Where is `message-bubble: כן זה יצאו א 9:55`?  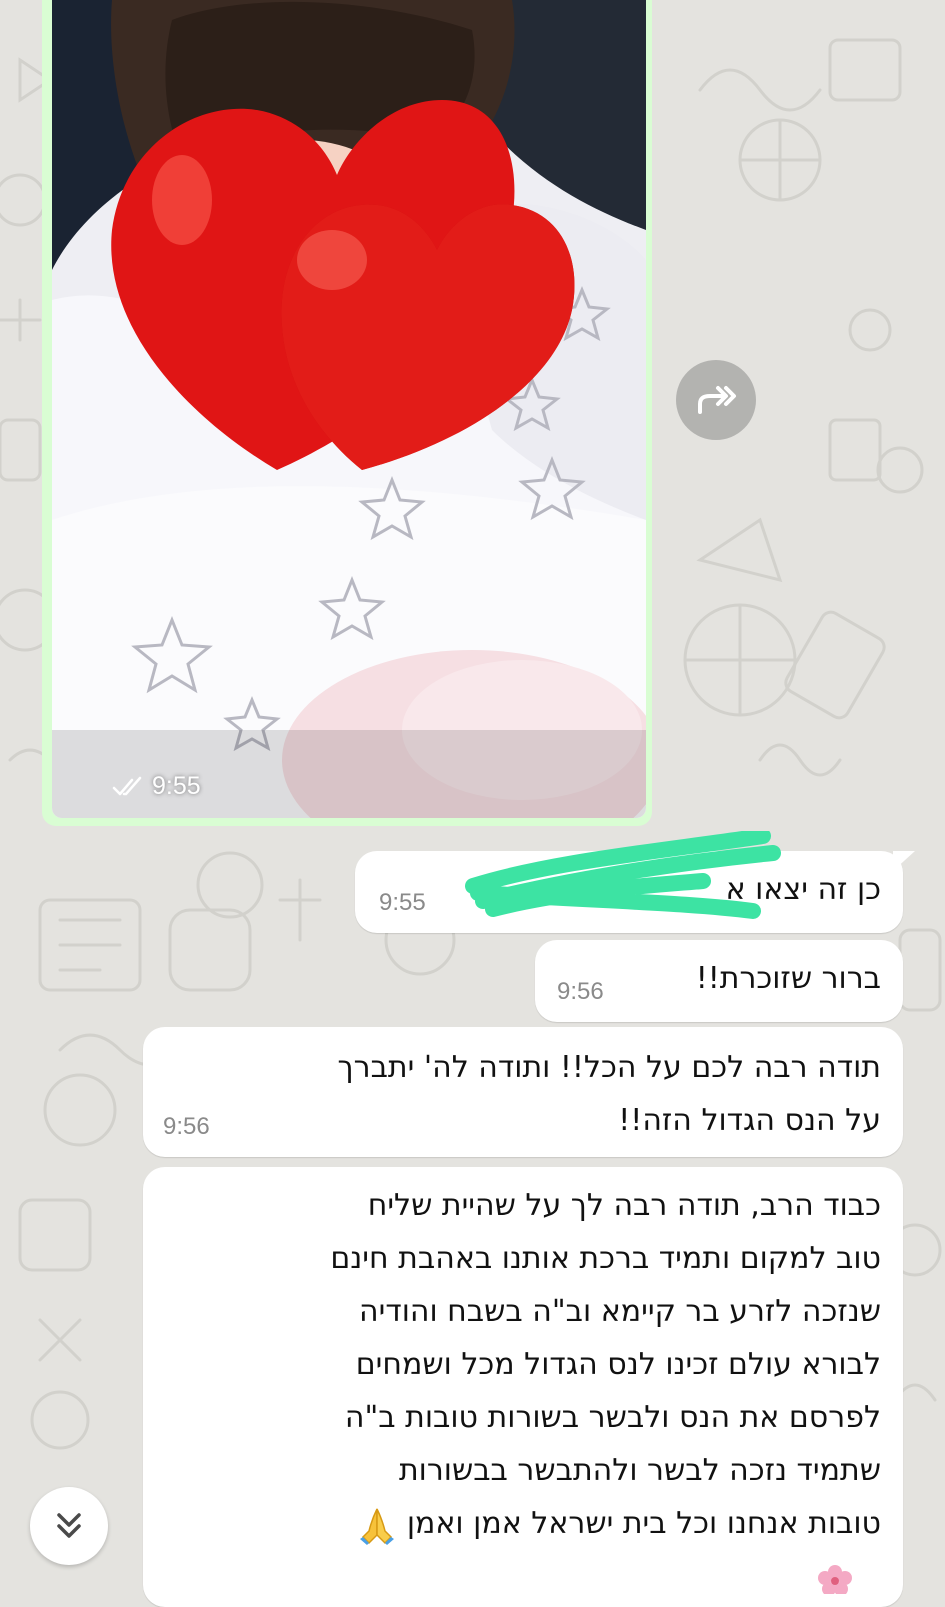
message-bubble: כן זה יצאו א 9:55 is located at coordinates (635, 882).